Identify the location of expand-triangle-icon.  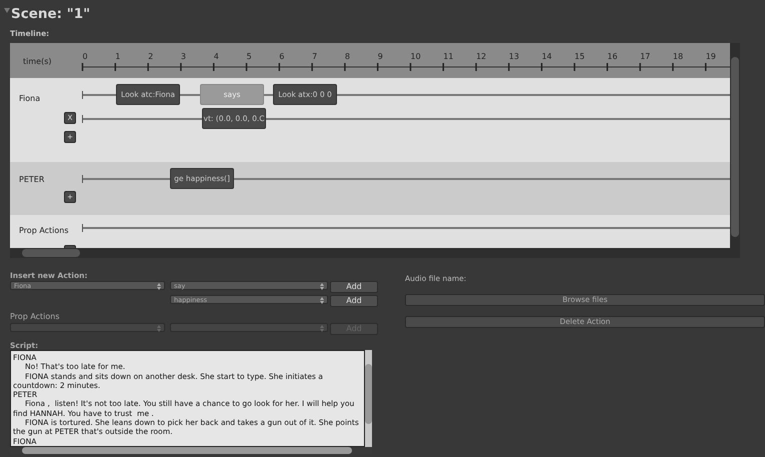
(7, 10).